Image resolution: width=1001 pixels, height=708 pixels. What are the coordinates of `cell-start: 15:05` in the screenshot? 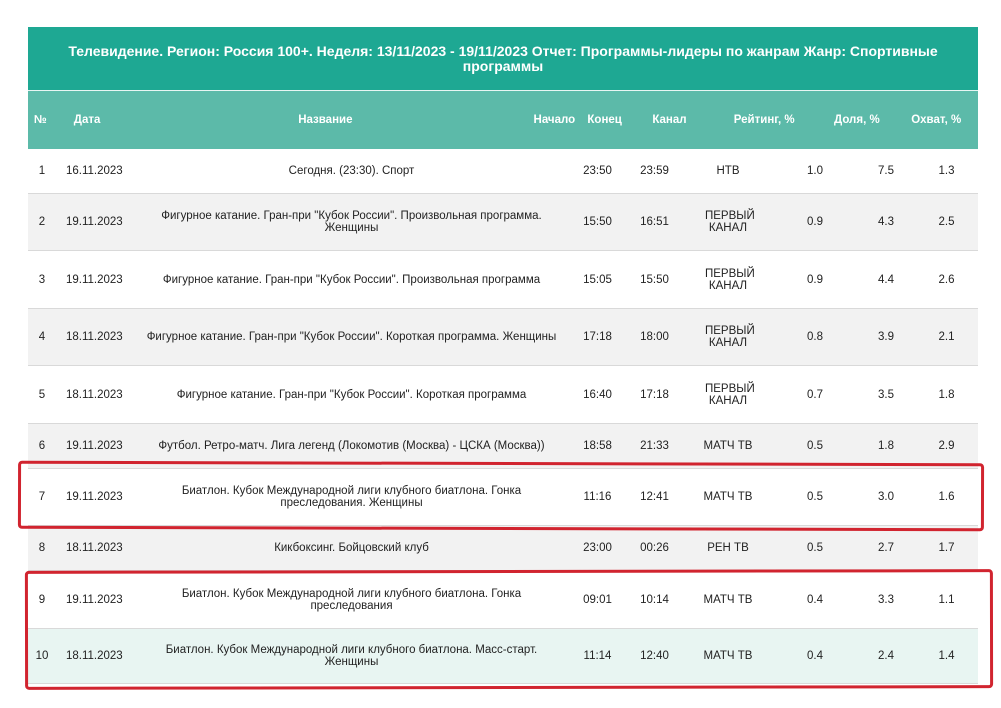 It's located at (597, 279).